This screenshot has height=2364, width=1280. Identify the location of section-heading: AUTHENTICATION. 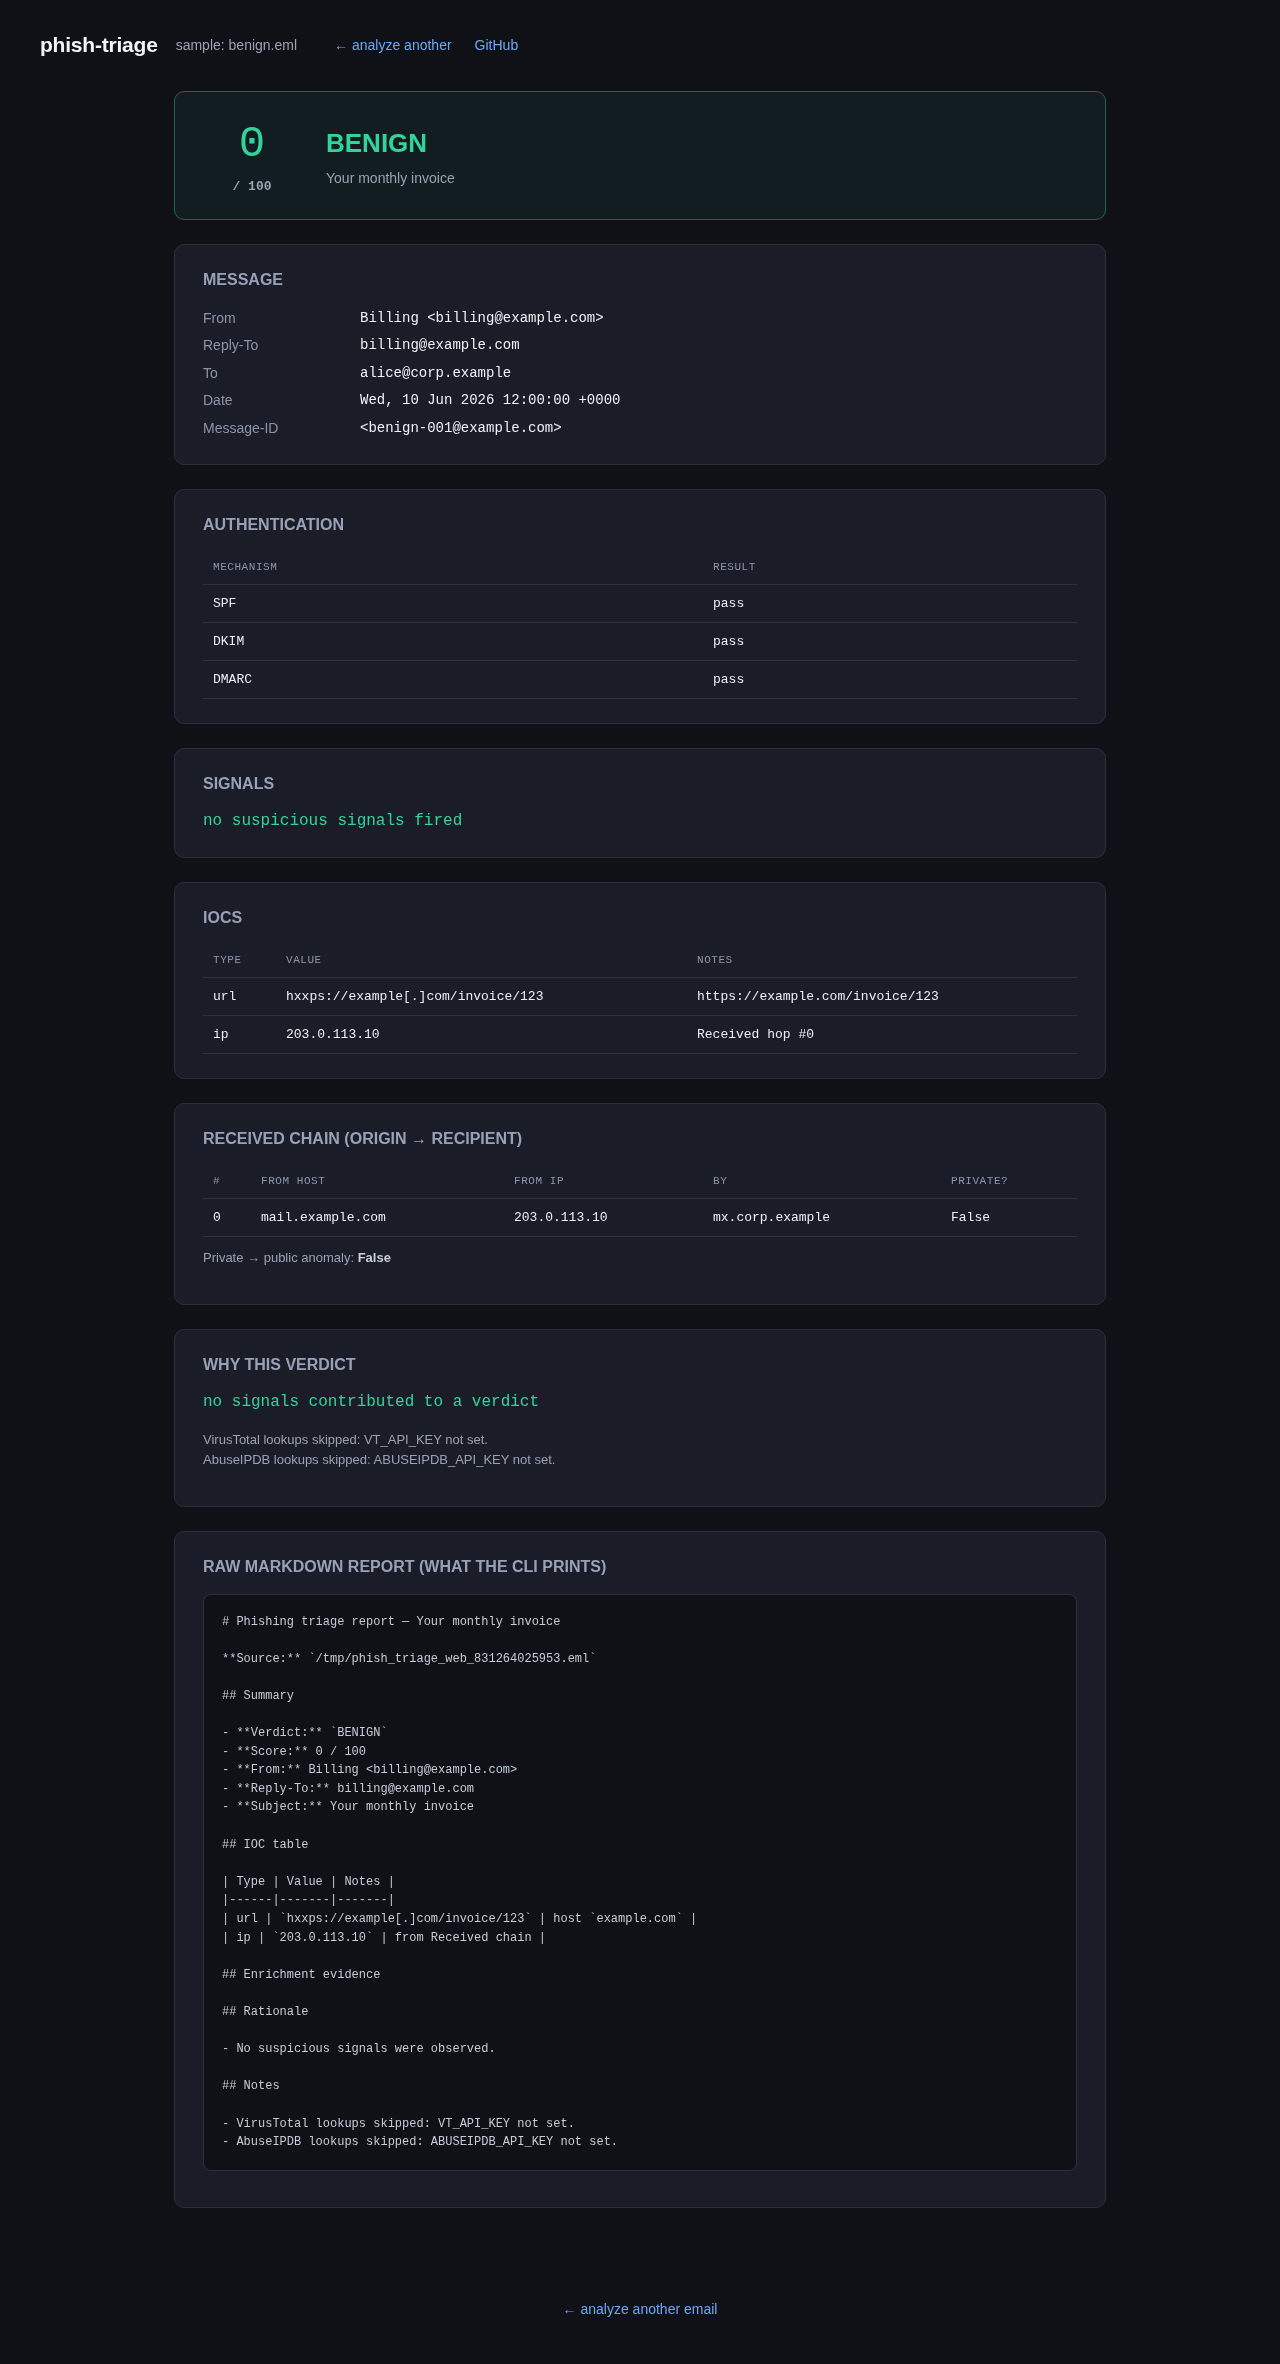
(274, 524).